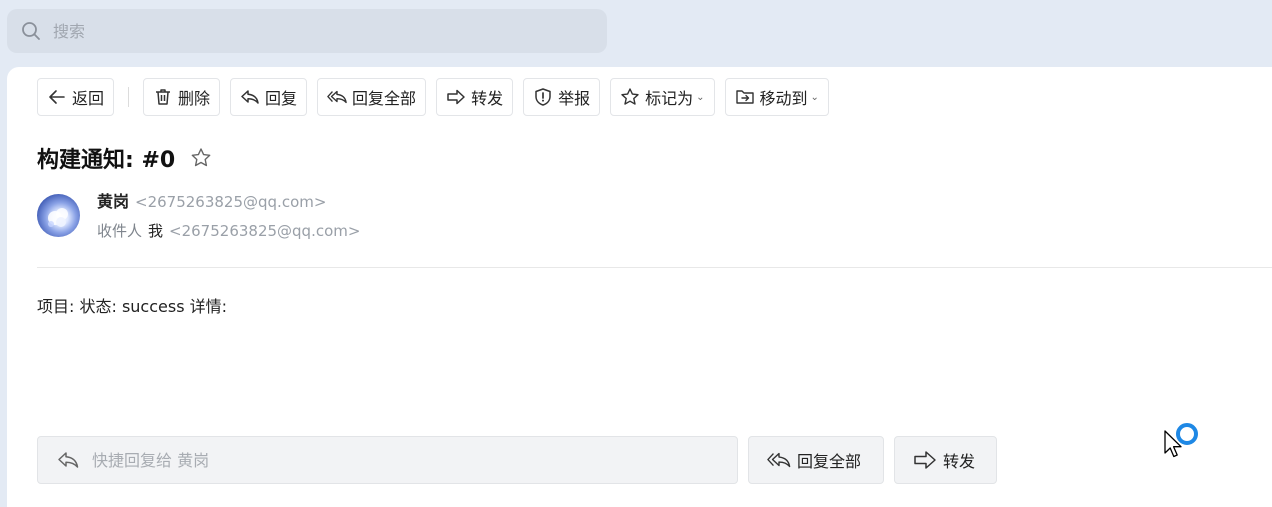 The width and height of the screenshot is (1272, 507). Describe the element at coordinates (654, 267) in the screenshot. I see `header-divider` at that location.